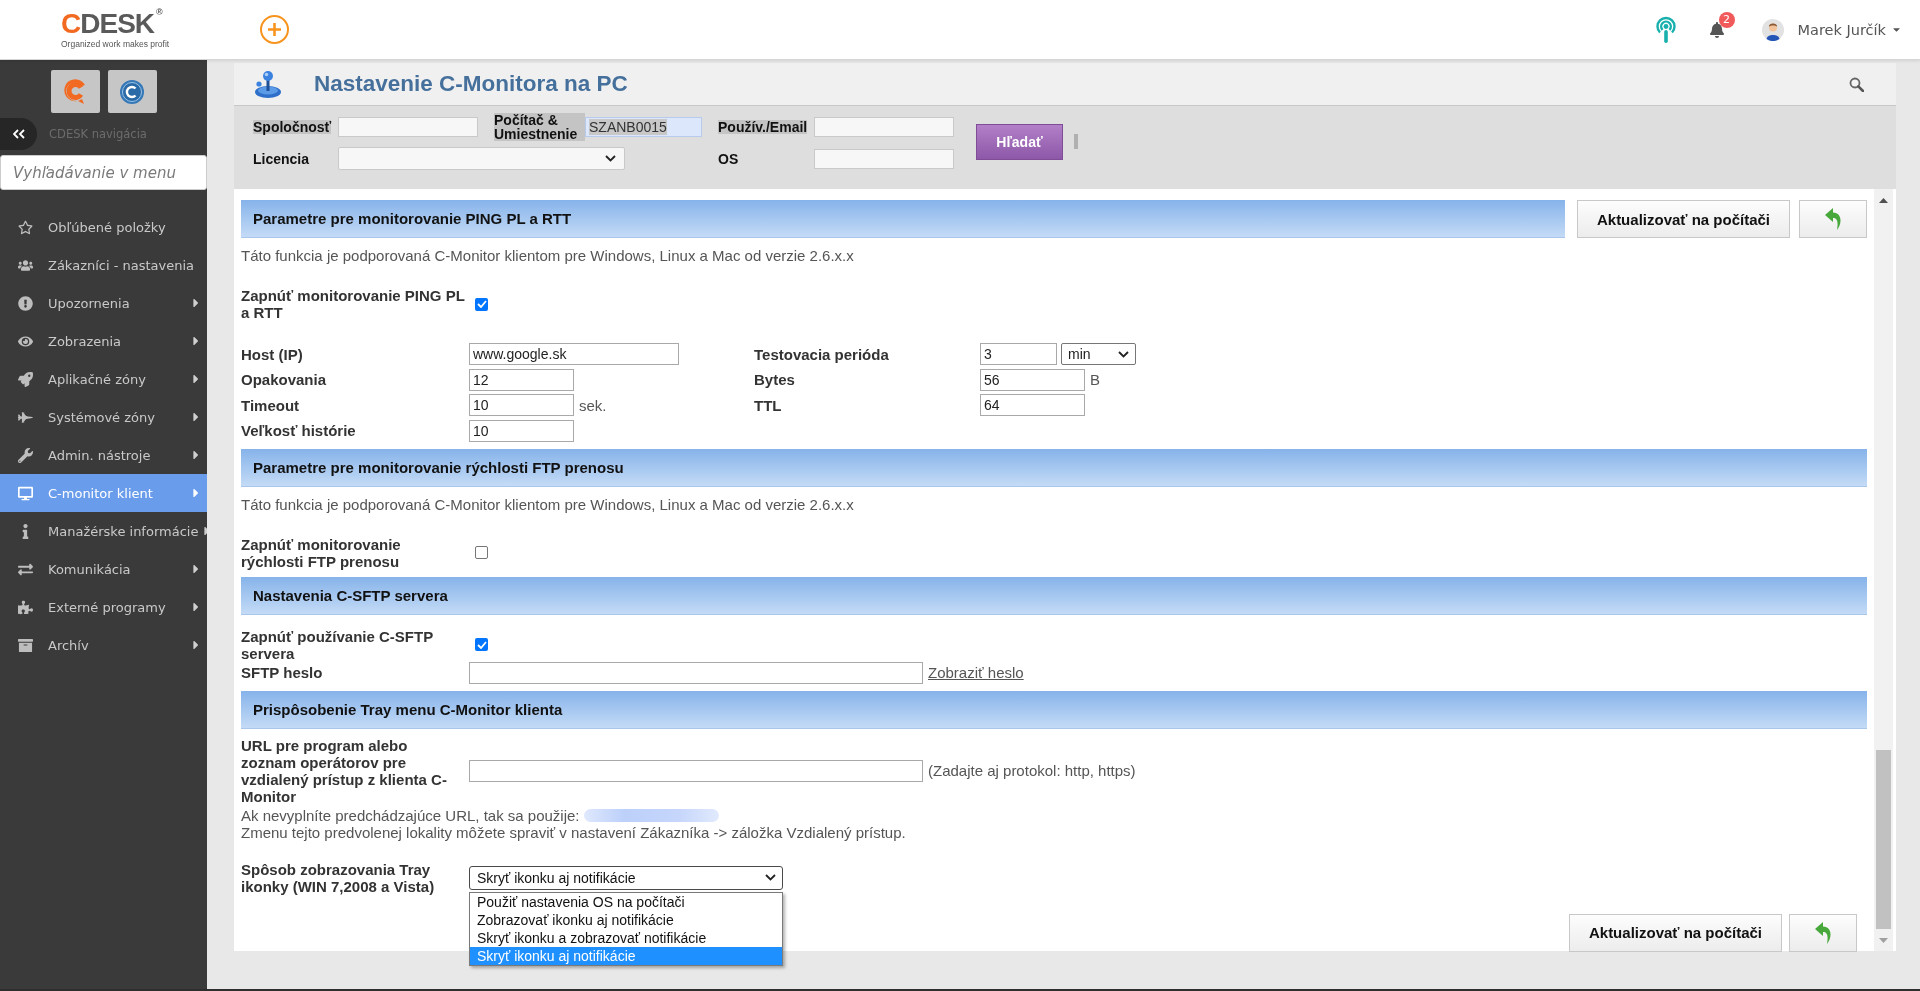 The height and width of the screenshot is (991, 1920). I want to click on exclamation-icon, so click(25, 303).